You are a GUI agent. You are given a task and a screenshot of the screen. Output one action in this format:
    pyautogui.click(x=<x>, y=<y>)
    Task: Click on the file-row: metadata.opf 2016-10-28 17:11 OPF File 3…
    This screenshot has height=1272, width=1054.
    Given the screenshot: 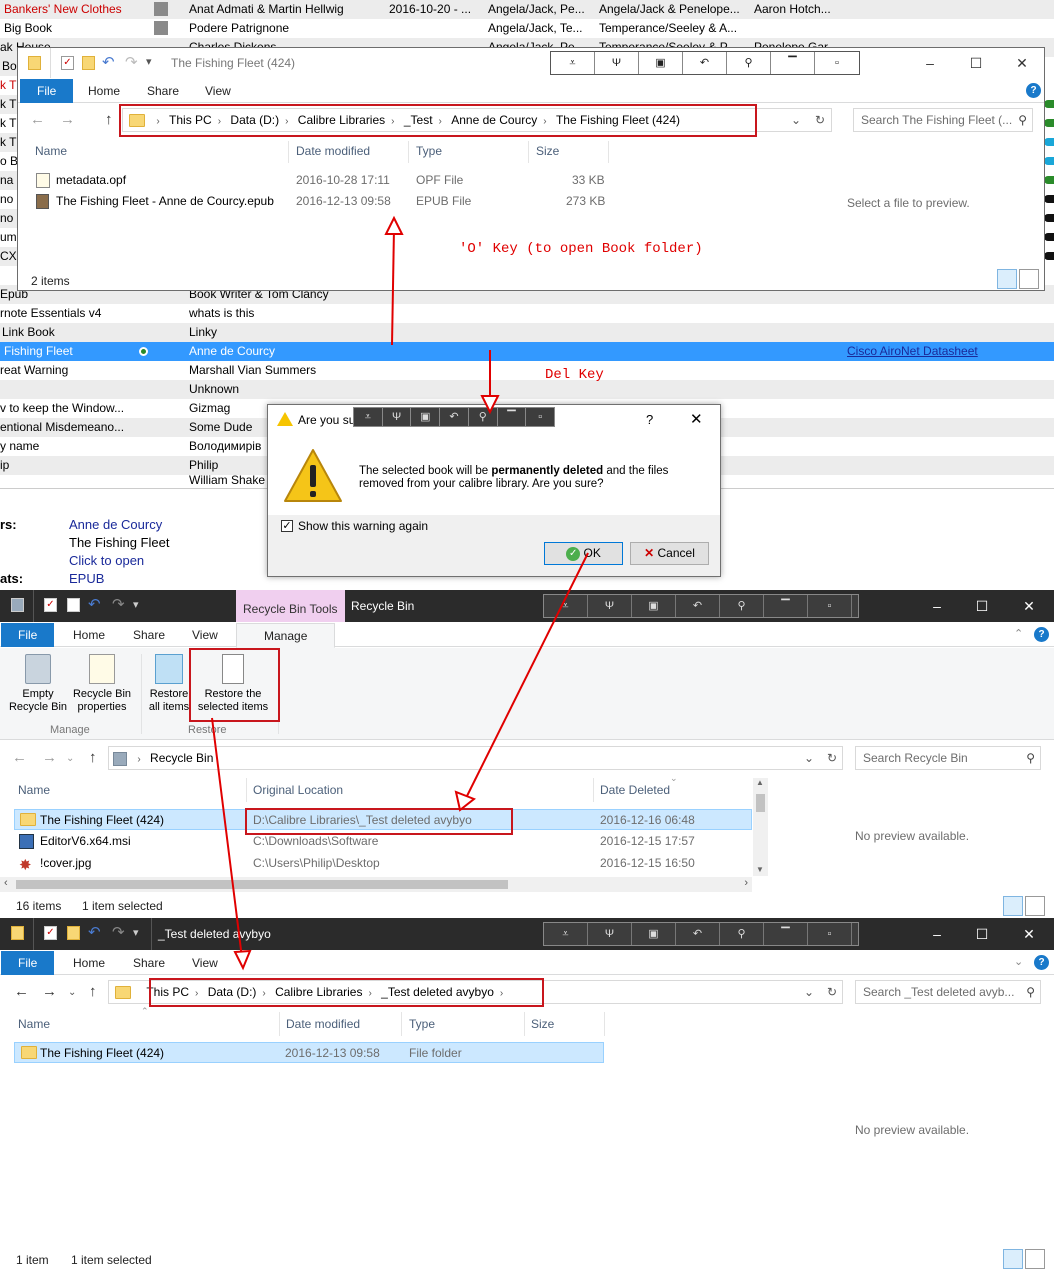 What is the action you would take?
    pyautogui.click(x=322, y=180)
    